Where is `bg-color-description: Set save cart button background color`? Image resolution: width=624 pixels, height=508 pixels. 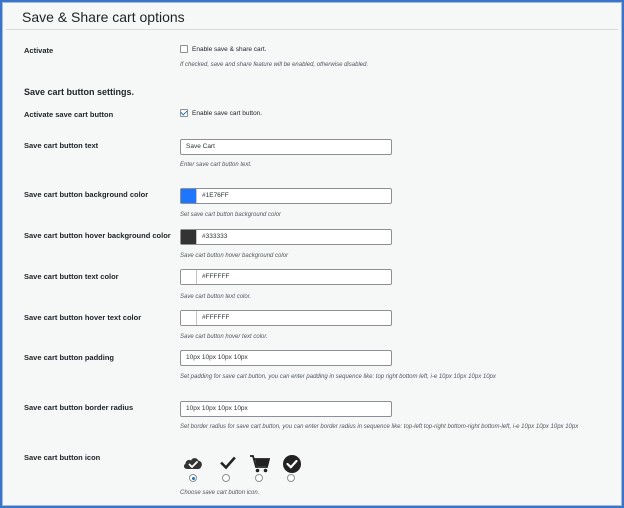
bg-color-description: Set save cart button background color is located at coordinates (231, 215).